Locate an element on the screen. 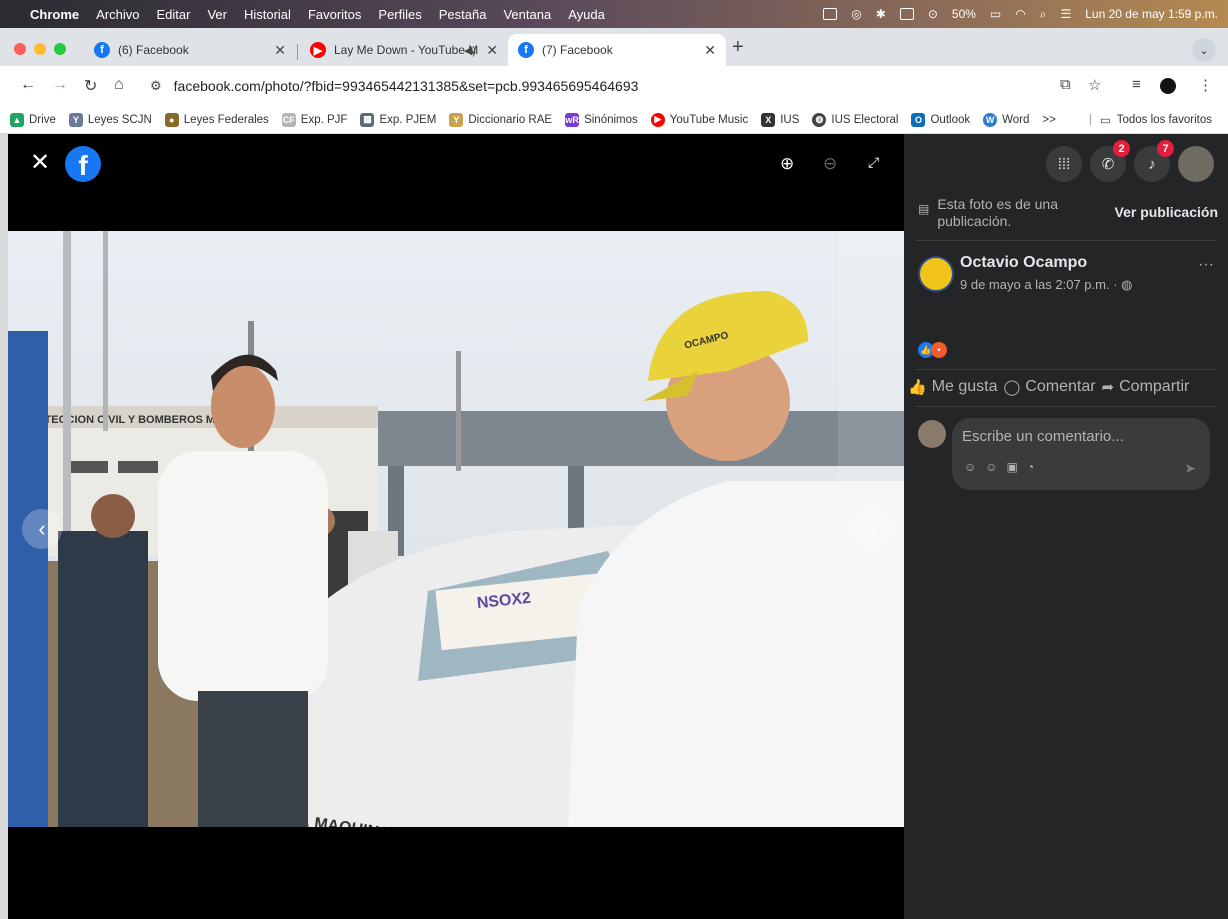 The width and height of the screenshot is (1228, 919). media-queue-icon: ≡ is located at coordinates (1136, 84).